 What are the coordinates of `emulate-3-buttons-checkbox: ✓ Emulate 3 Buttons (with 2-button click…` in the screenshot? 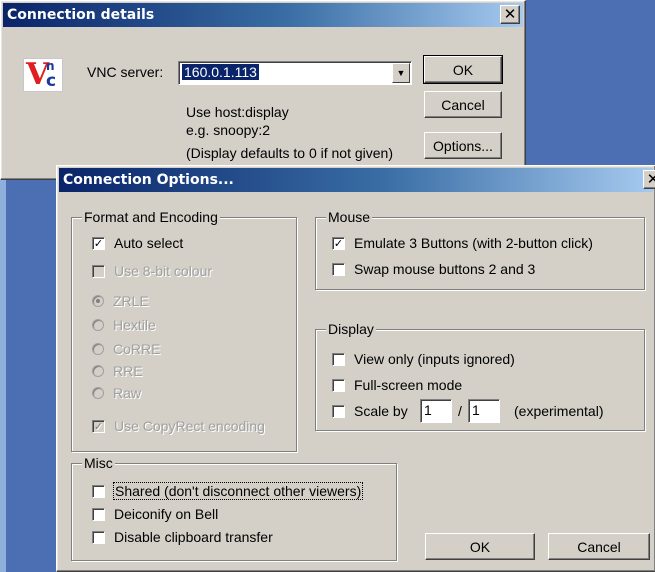 It's located at (462, 243).